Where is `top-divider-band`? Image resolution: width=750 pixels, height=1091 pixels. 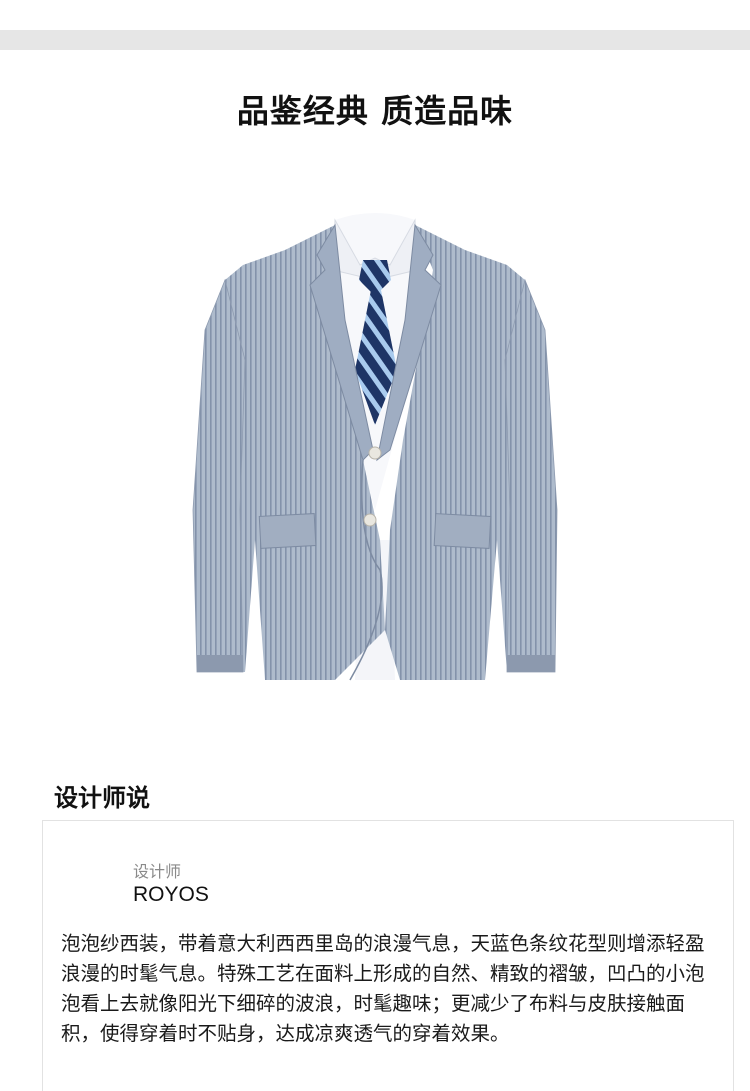 top-divider-band is located at coordinates (375, 40).